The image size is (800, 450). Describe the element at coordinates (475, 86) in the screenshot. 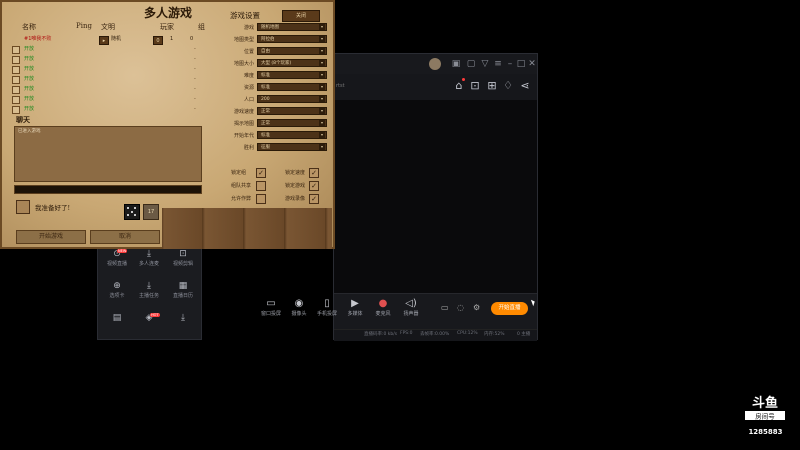

I see `lock-icon: ⊡` at that location.